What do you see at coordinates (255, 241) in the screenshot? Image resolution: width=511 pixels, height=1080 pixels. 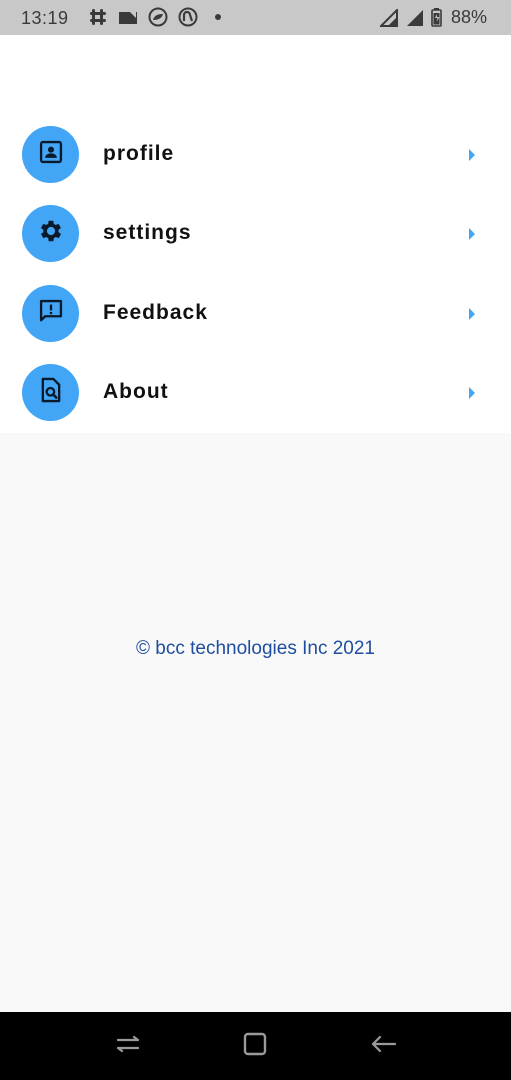 I see `menu-item-settings: settings` at bounding box center [255, 241].